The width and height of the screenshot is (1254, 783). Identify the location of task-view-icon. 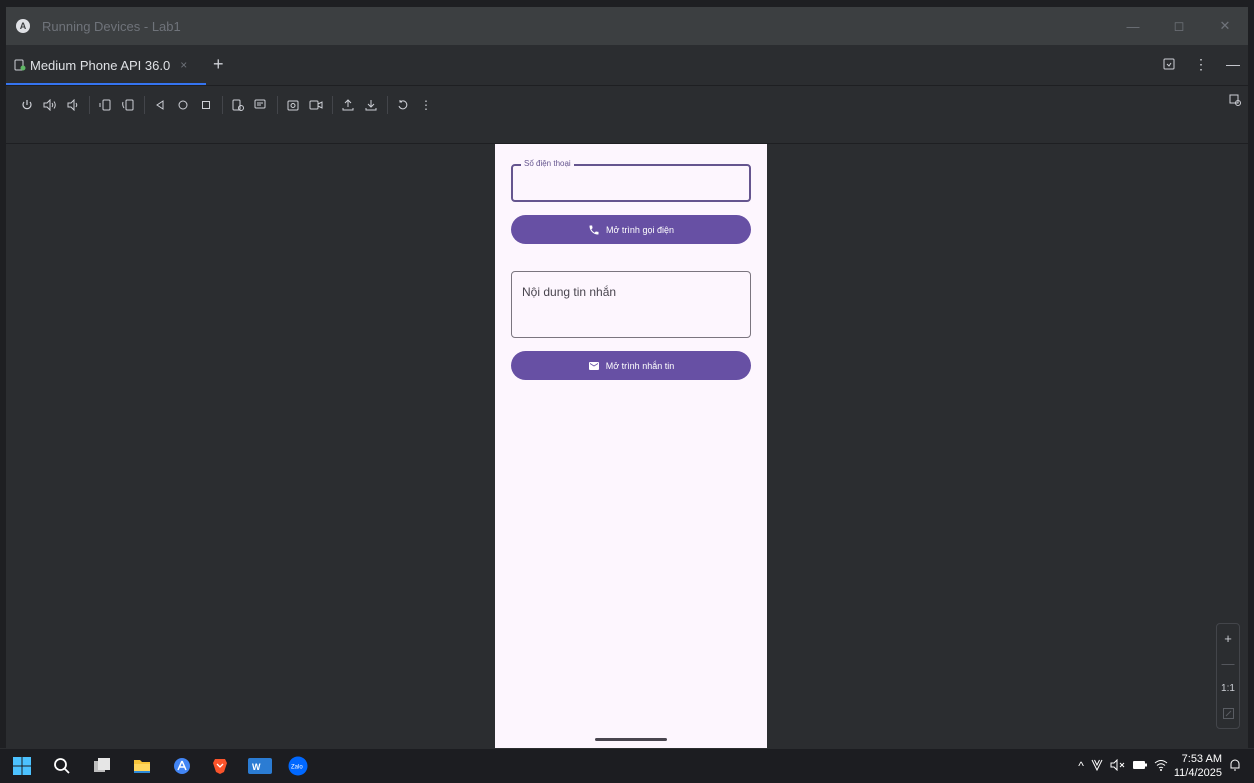
(102, 766).